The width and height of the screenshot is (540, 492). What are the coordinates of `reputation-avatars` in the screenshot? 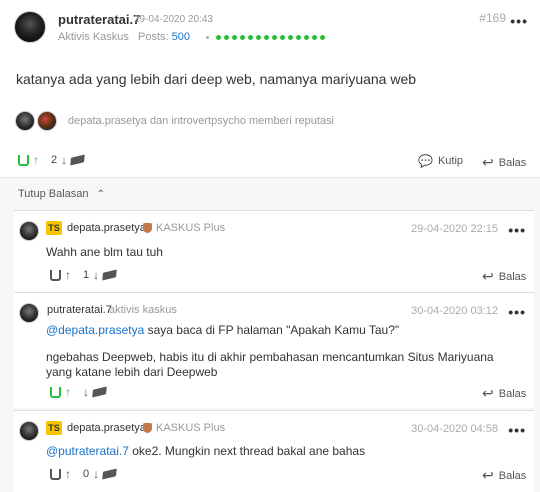 It's located at (37, 121).